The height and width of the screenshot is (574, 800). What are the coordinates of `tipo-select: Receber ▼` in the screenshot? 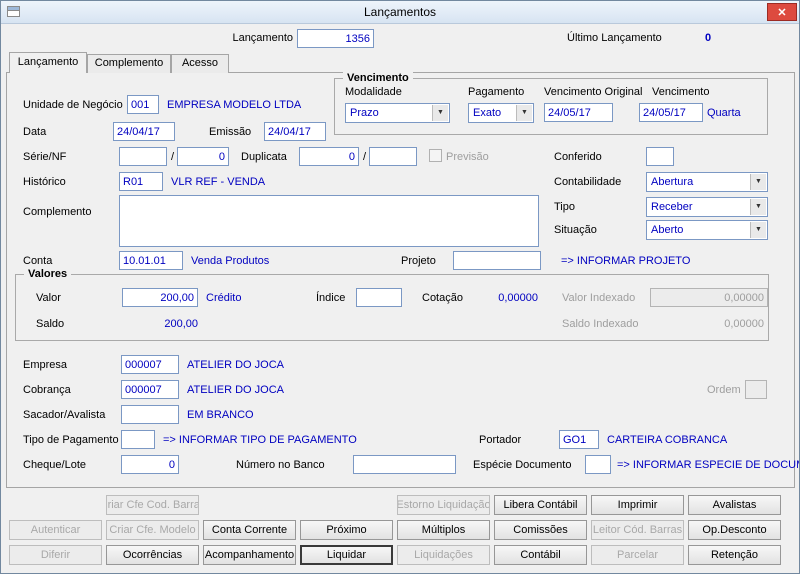 It's located at (707, 207).